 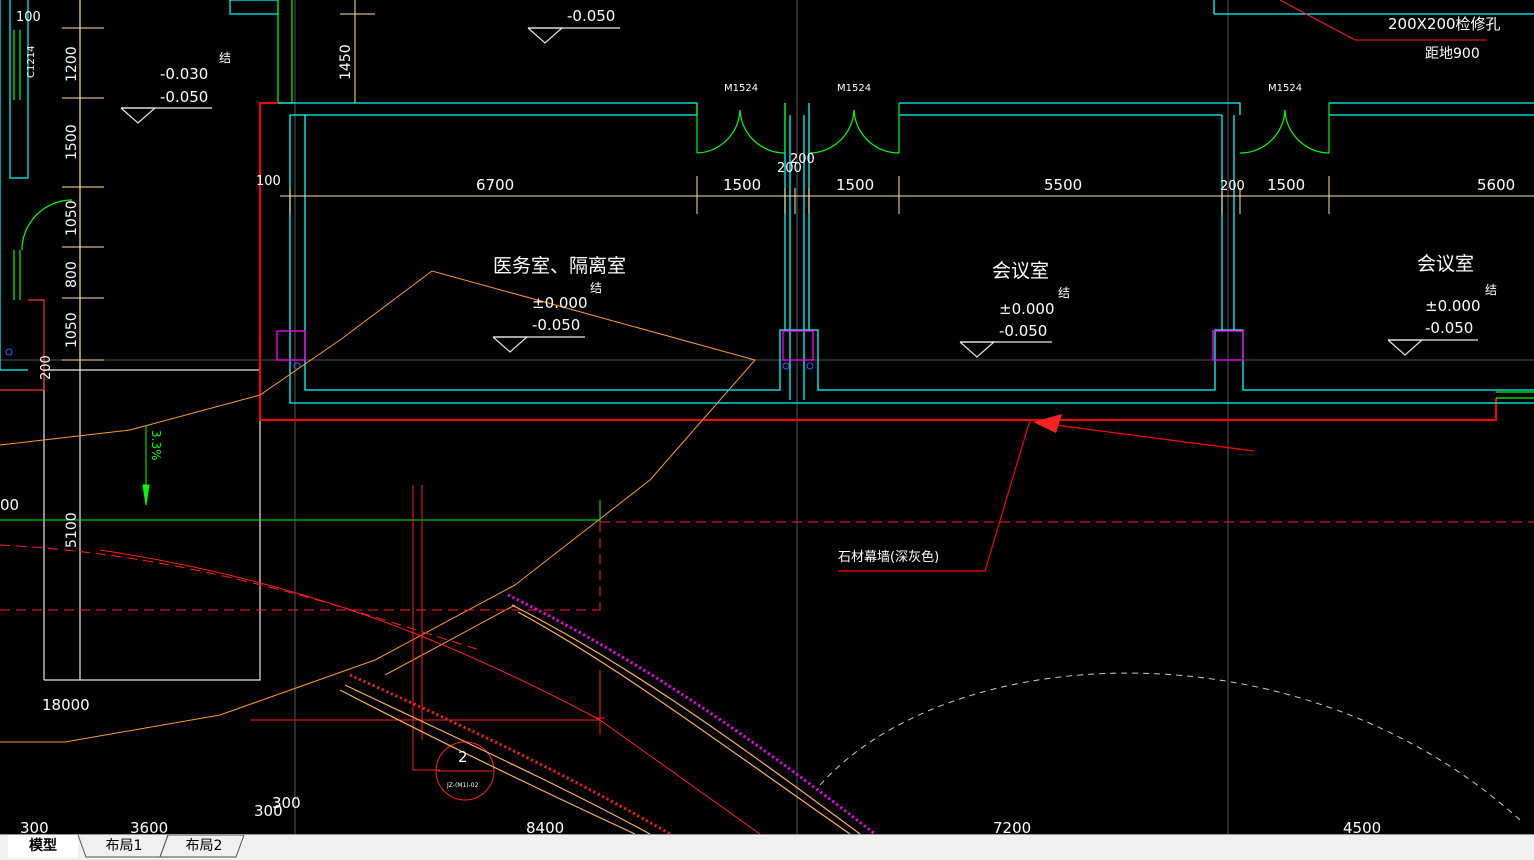 What do you see at coordinates (1496, 185) in the screenshot?
I see `dim-top-5600: 5600` at bounding box center [1496, 185].